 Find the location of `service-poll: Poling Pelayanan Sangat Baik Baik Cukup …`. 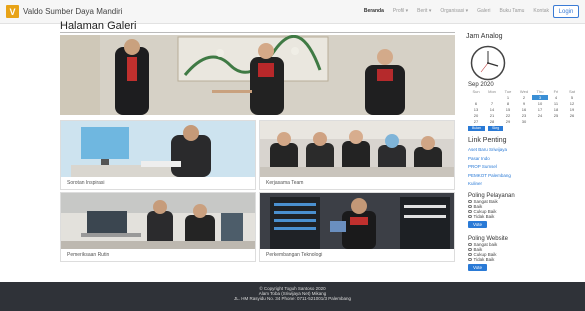

service-poll: Poling Pelayanan Sangat Baik Baik Cukup … is located at coordinates (524, 210).